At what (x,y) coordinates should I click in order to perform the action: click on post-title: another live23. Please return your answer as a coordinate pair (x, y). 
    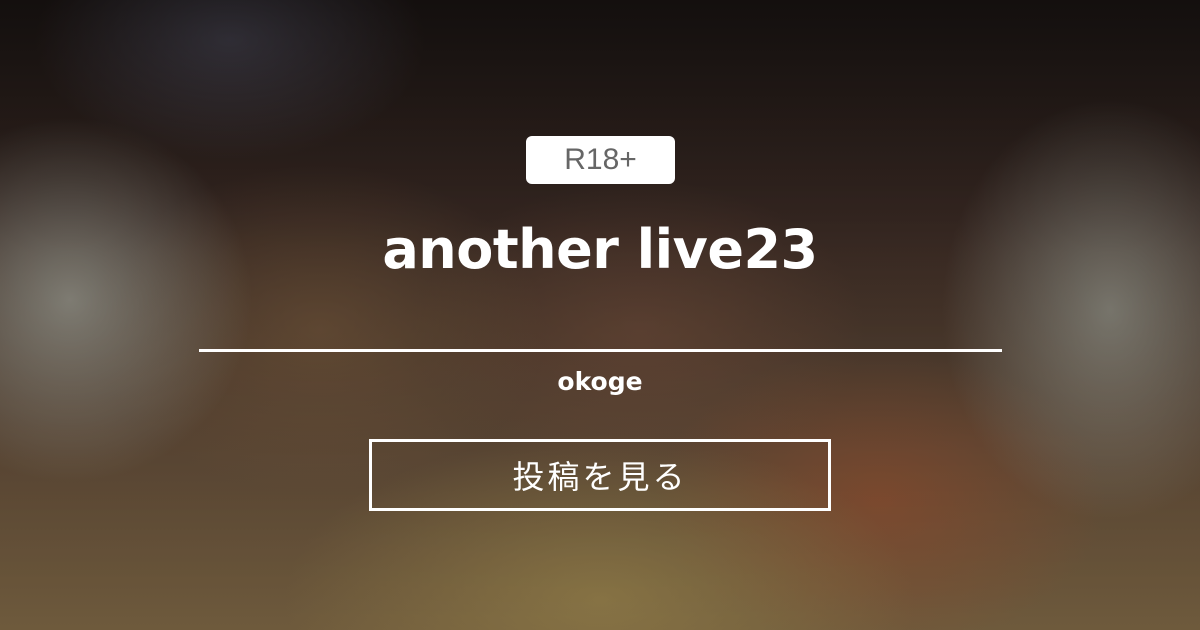
    Looking at the image, I should click on (600, 249).